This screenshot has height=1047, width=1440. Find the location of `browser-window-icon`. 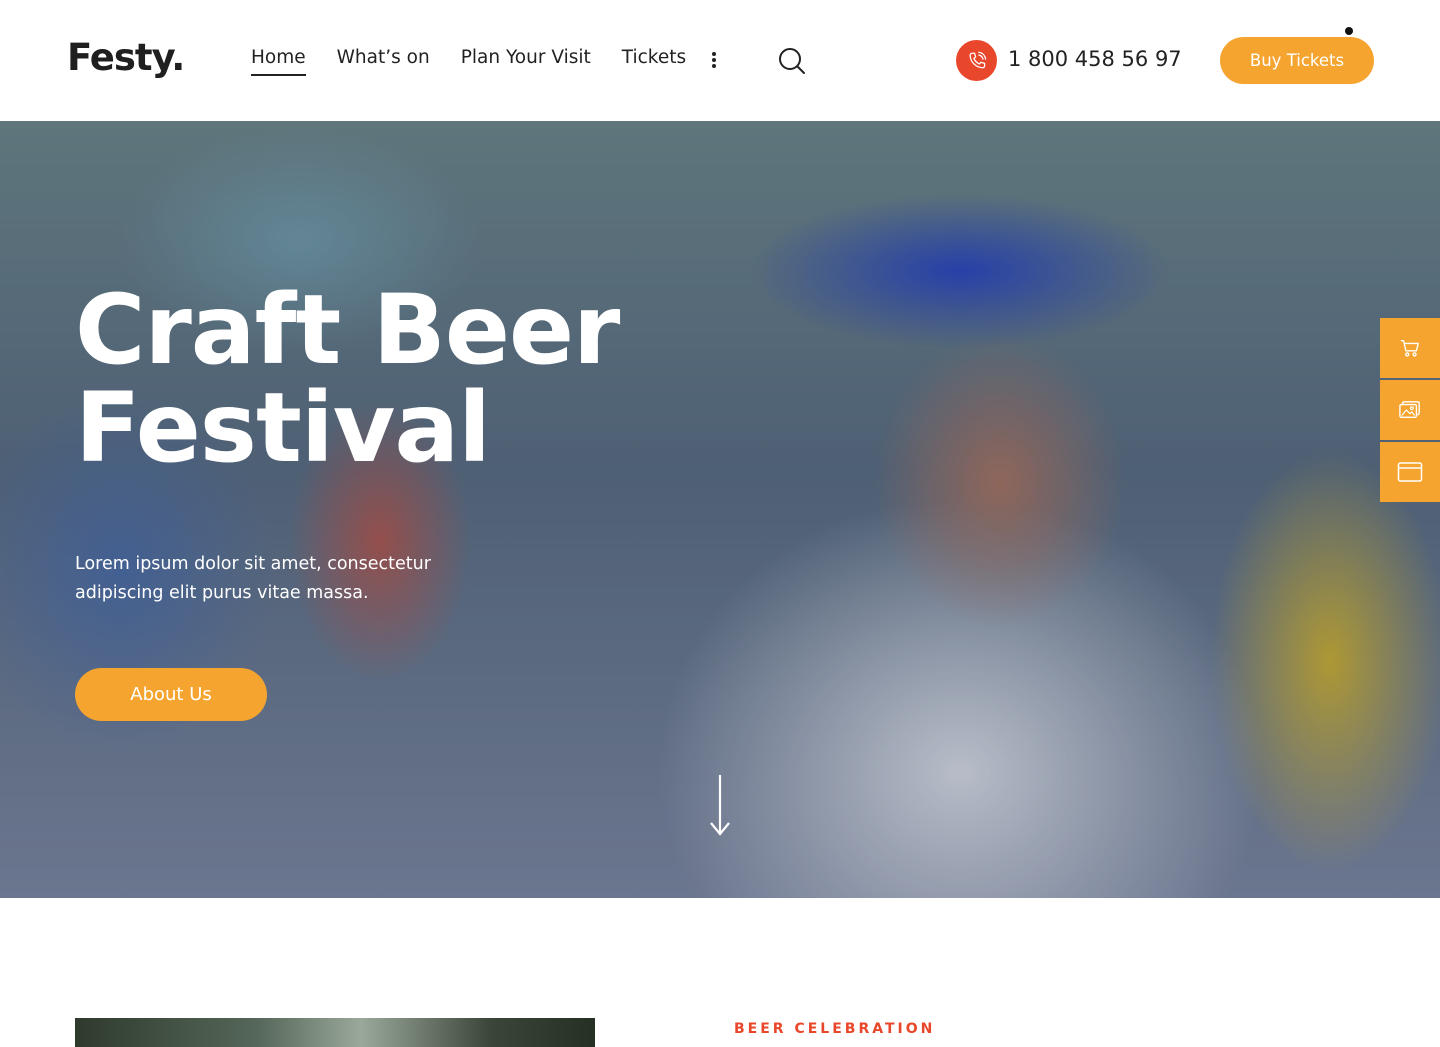

browser-window-icon is located at coordinates (1410, 472).